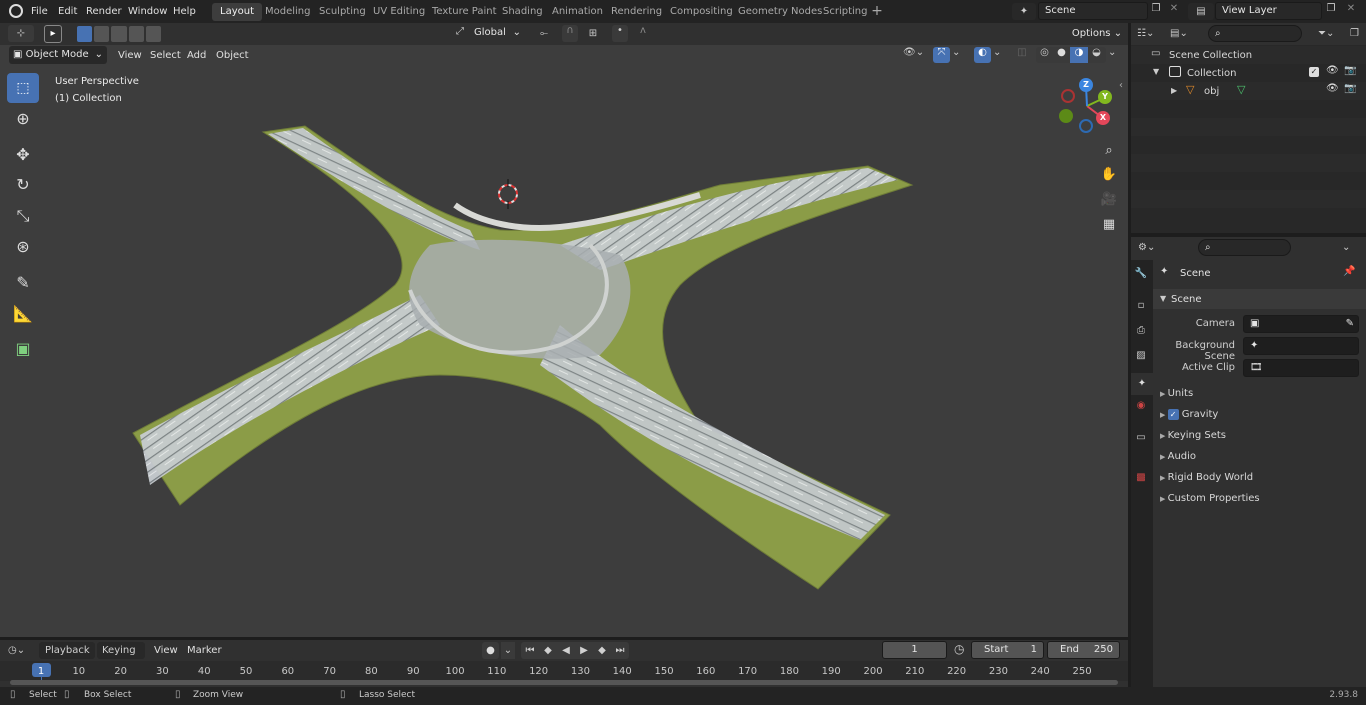 The image size is (1366, 705). What do you see at coordinates (1007, 650) in the screenshot?
I see `start-frame-field: Start 1` at bounding box center [1007, 650].